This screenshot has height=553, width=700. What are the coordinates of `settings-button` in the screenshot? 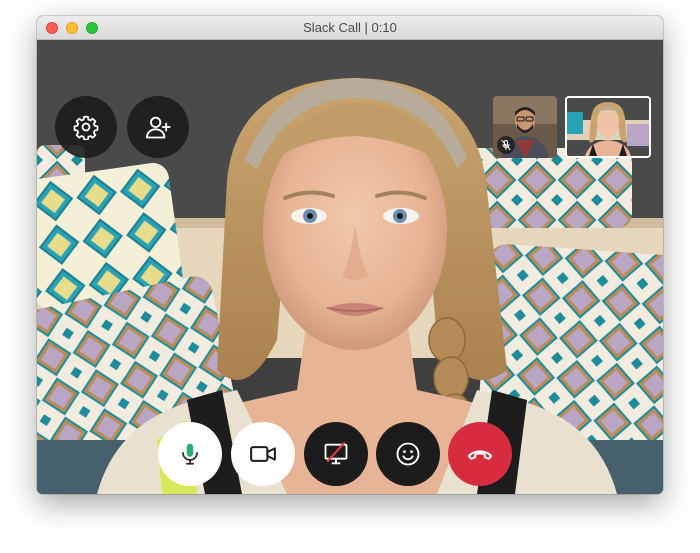 It's located at (86, 127).